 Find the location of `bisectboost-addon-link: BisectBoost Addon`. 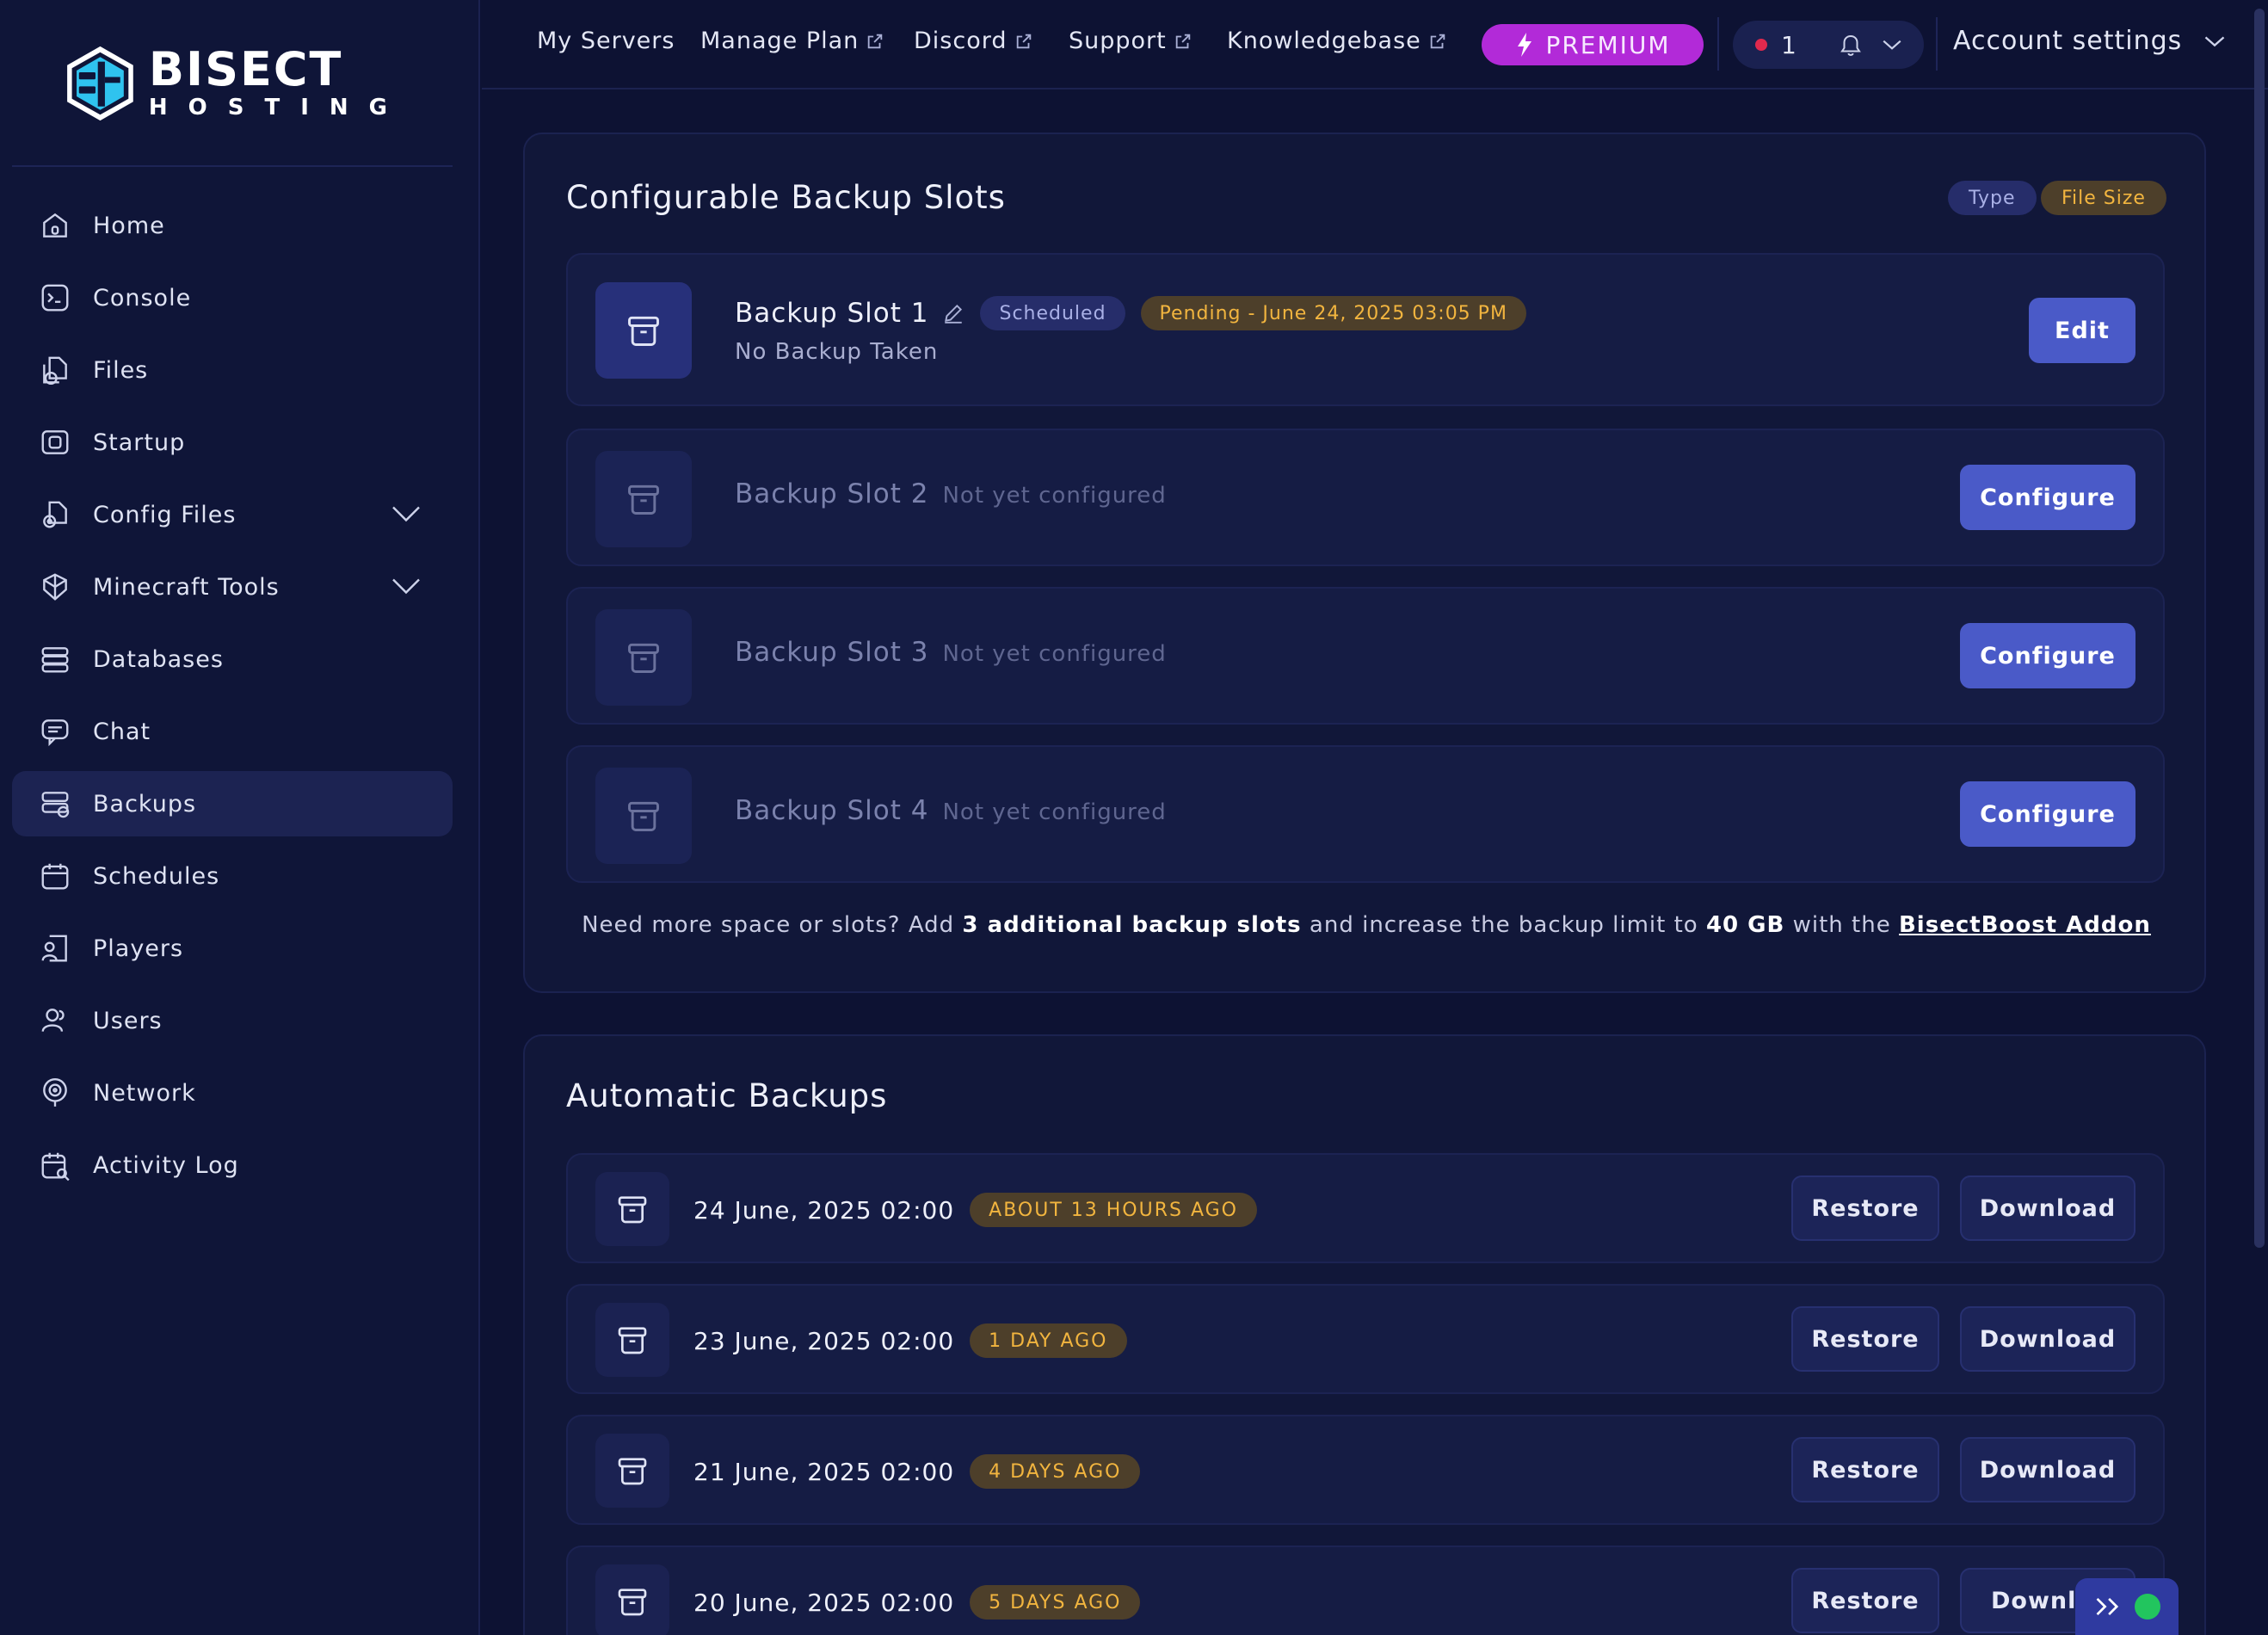

bisectboost-addon-link: BisectBoost Addon is located at coordinates (2025, 925).